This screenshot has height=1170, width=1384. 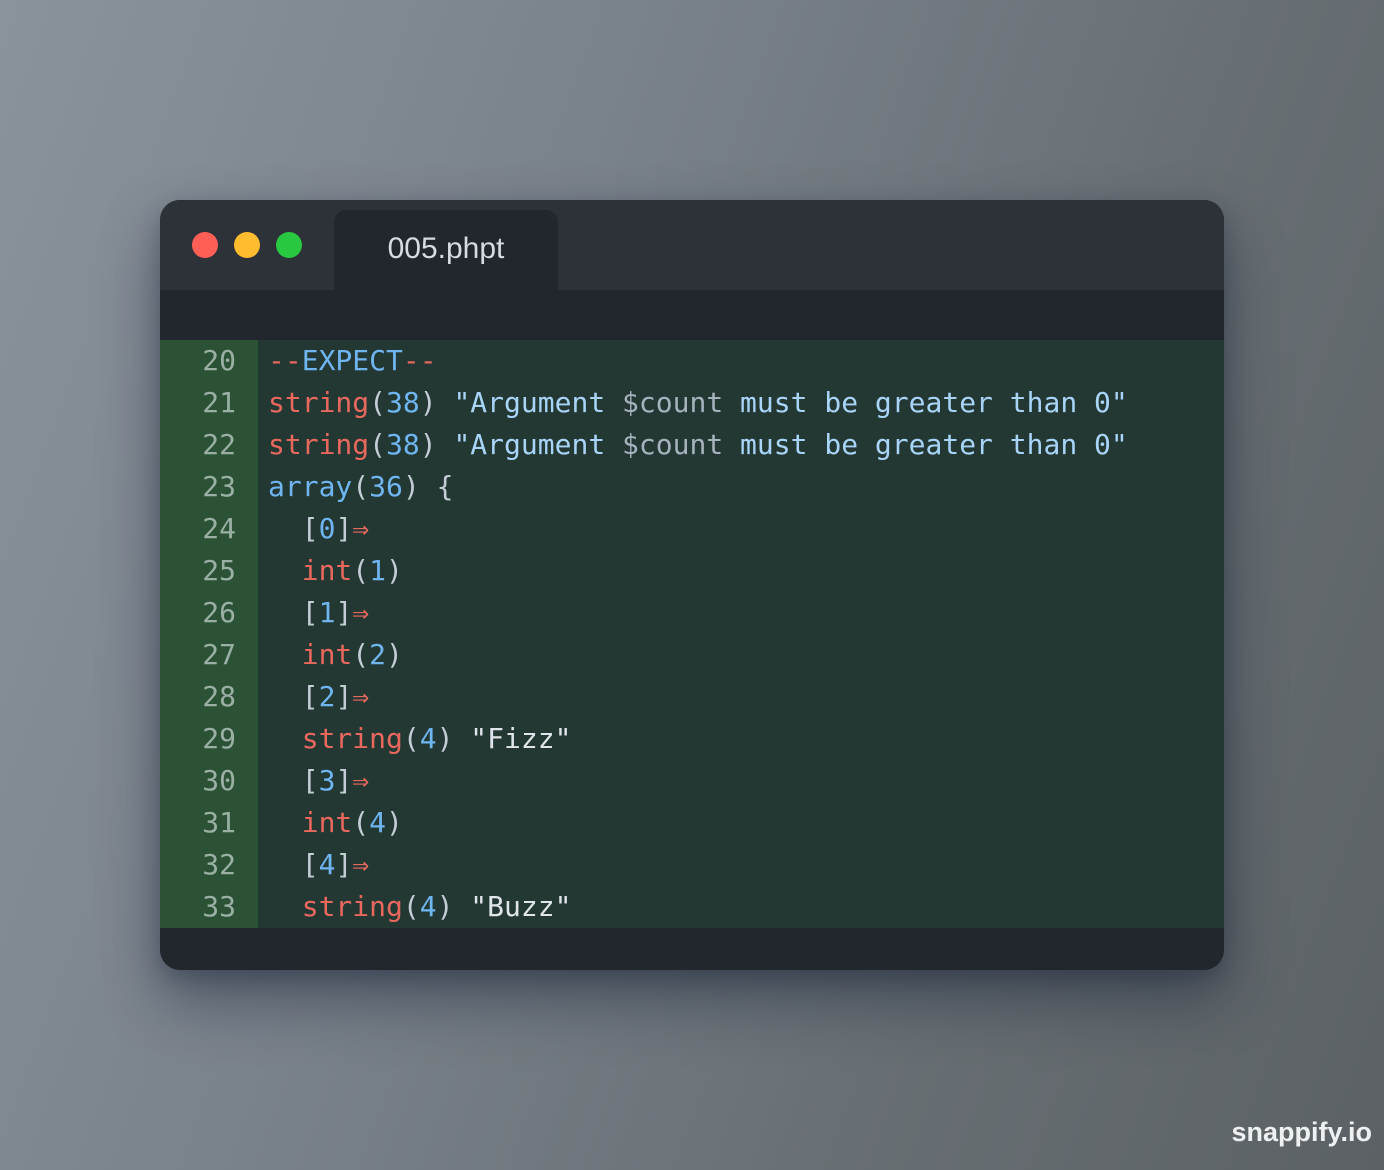 What do you see at coordinates (692, 361) in the screenshot?
I see `code-line: 20 --EXPECT--` at bounding box center [692, 361].